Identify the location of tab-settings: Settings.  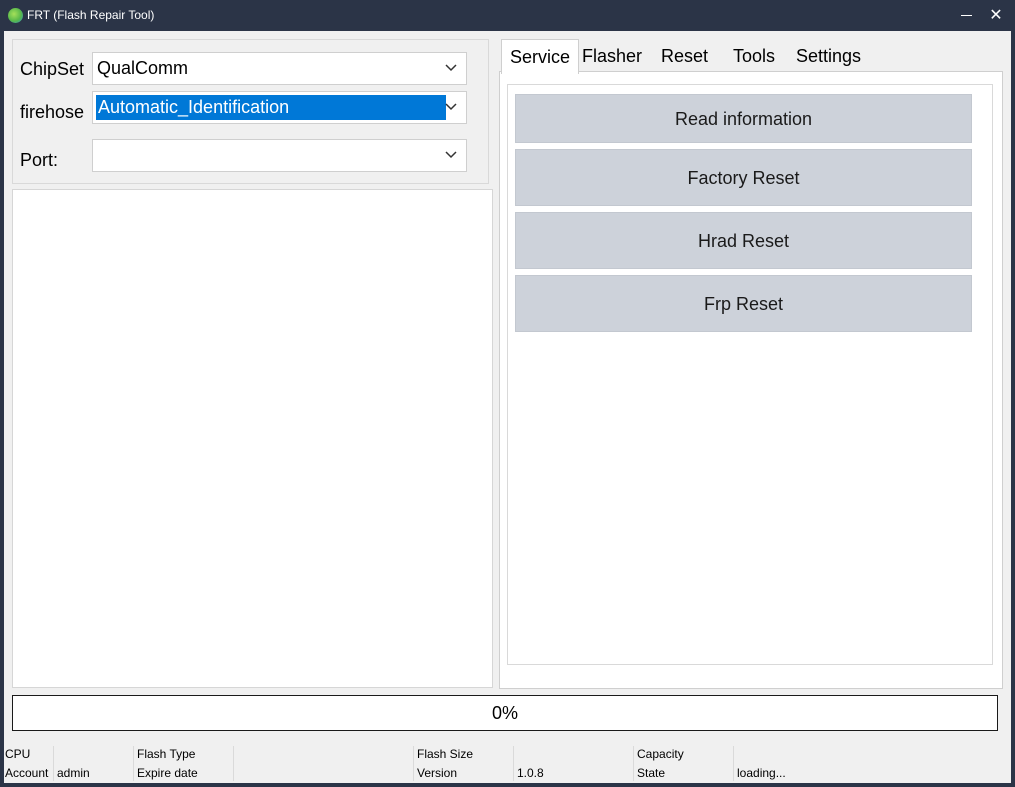
(828, 56).